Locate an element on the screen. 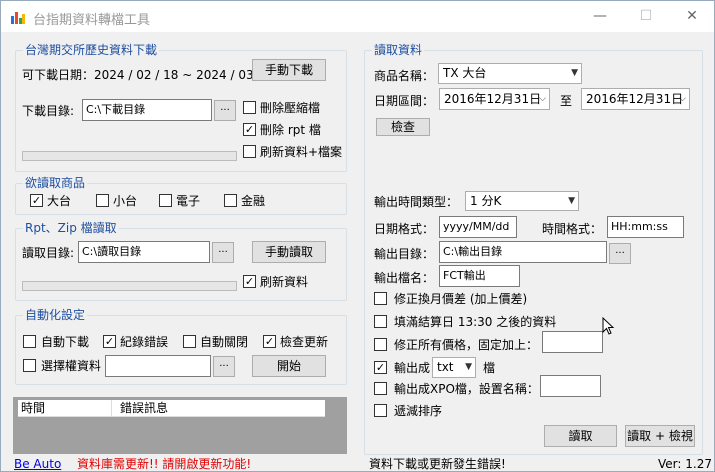 The image size is (715, 472). log-table: 時間 錯誤訊息 is located at coordinates (180, 425).